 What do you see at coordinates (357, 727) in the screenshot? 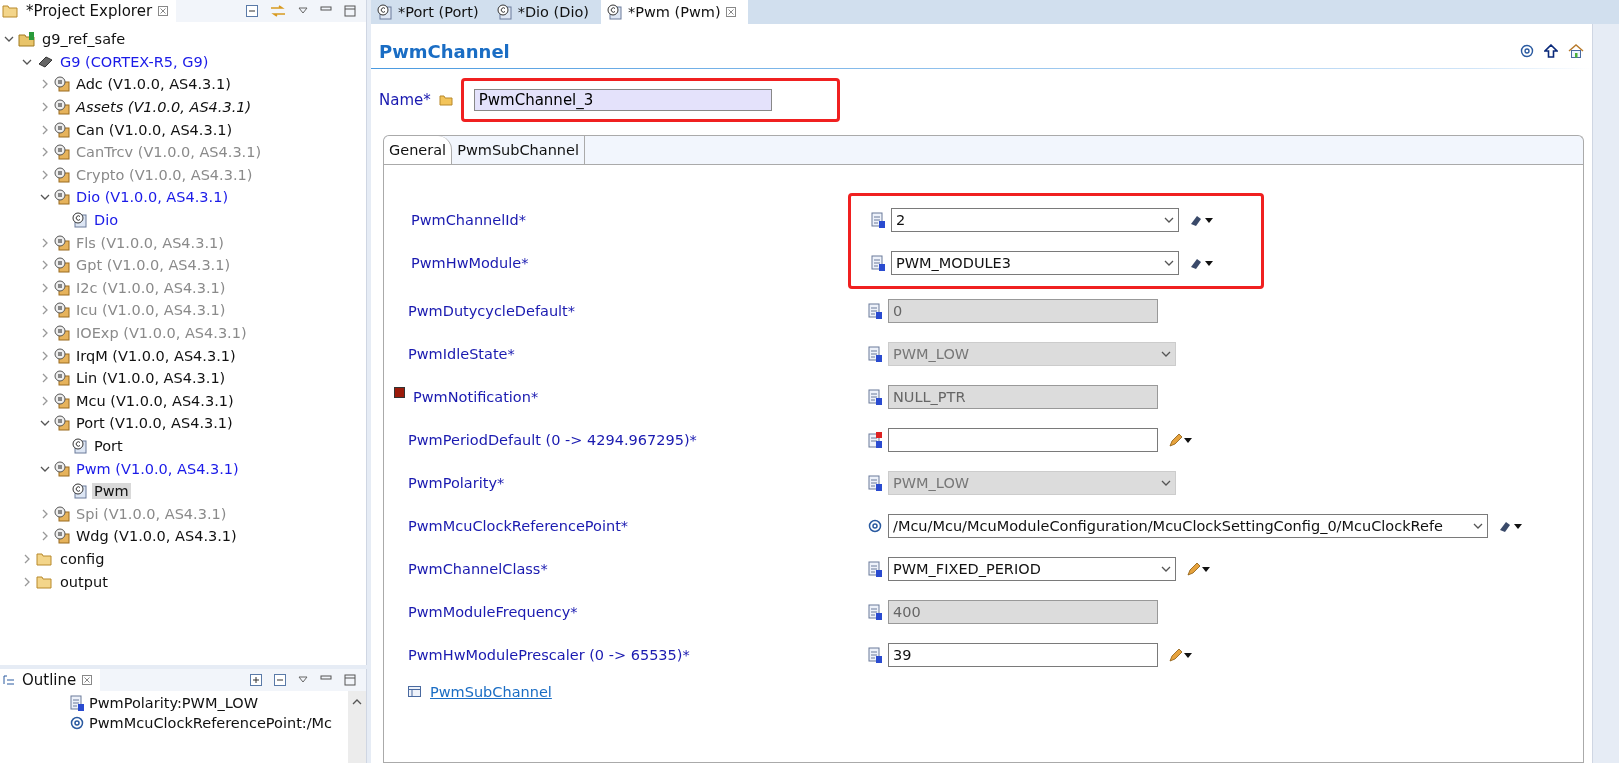
I see `scrollbar` at bounding box center [357, 727].